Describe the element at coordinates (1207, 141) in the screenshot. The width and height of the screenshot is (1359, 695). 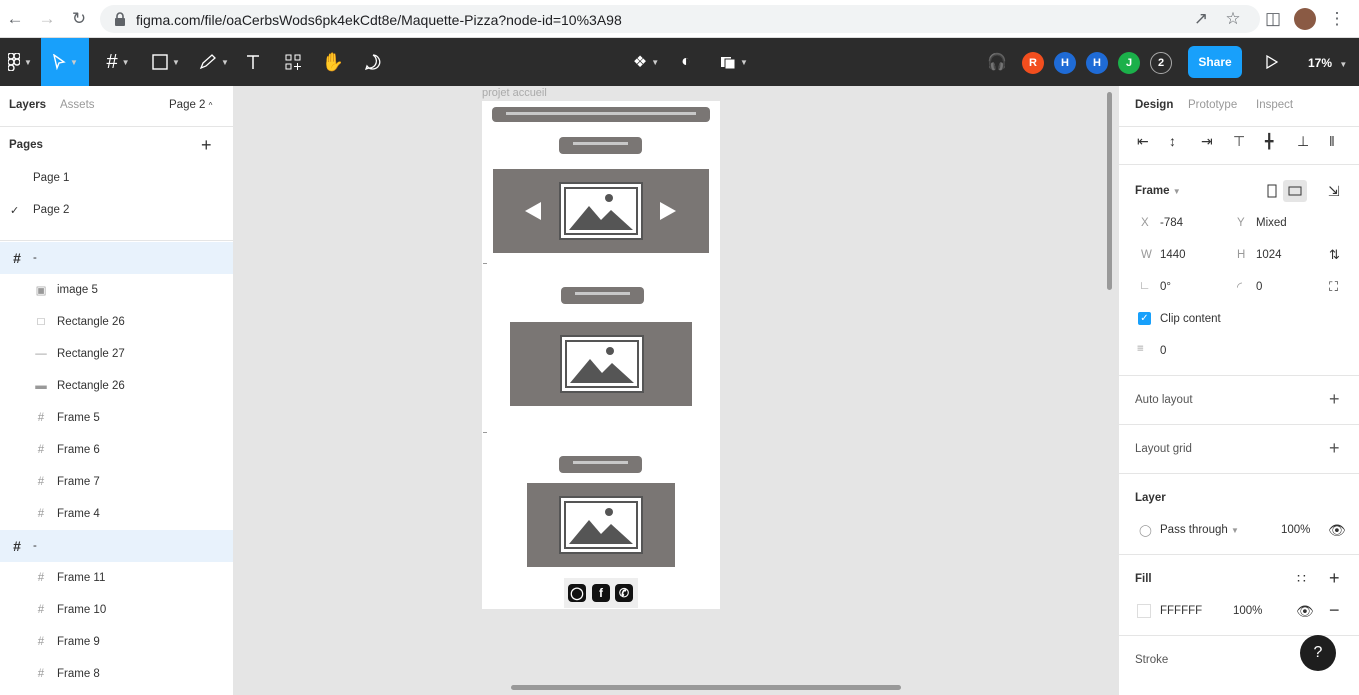
I see `align-right-icon: ⇥` at that location.